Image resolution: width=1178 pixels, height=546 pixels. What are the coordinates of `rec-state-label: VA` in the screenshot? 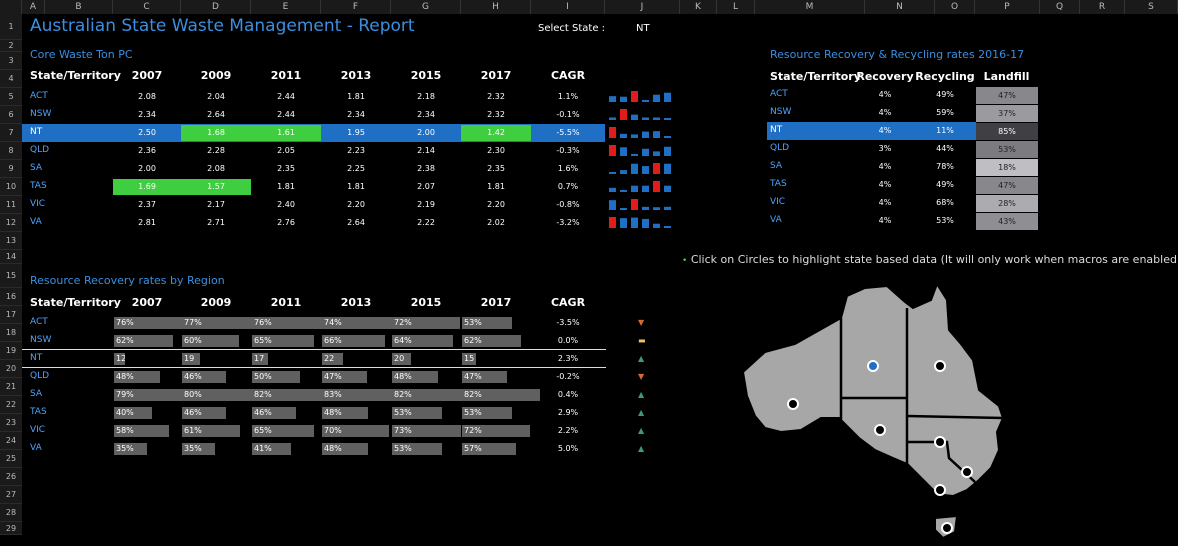 It's located at (776, 220).